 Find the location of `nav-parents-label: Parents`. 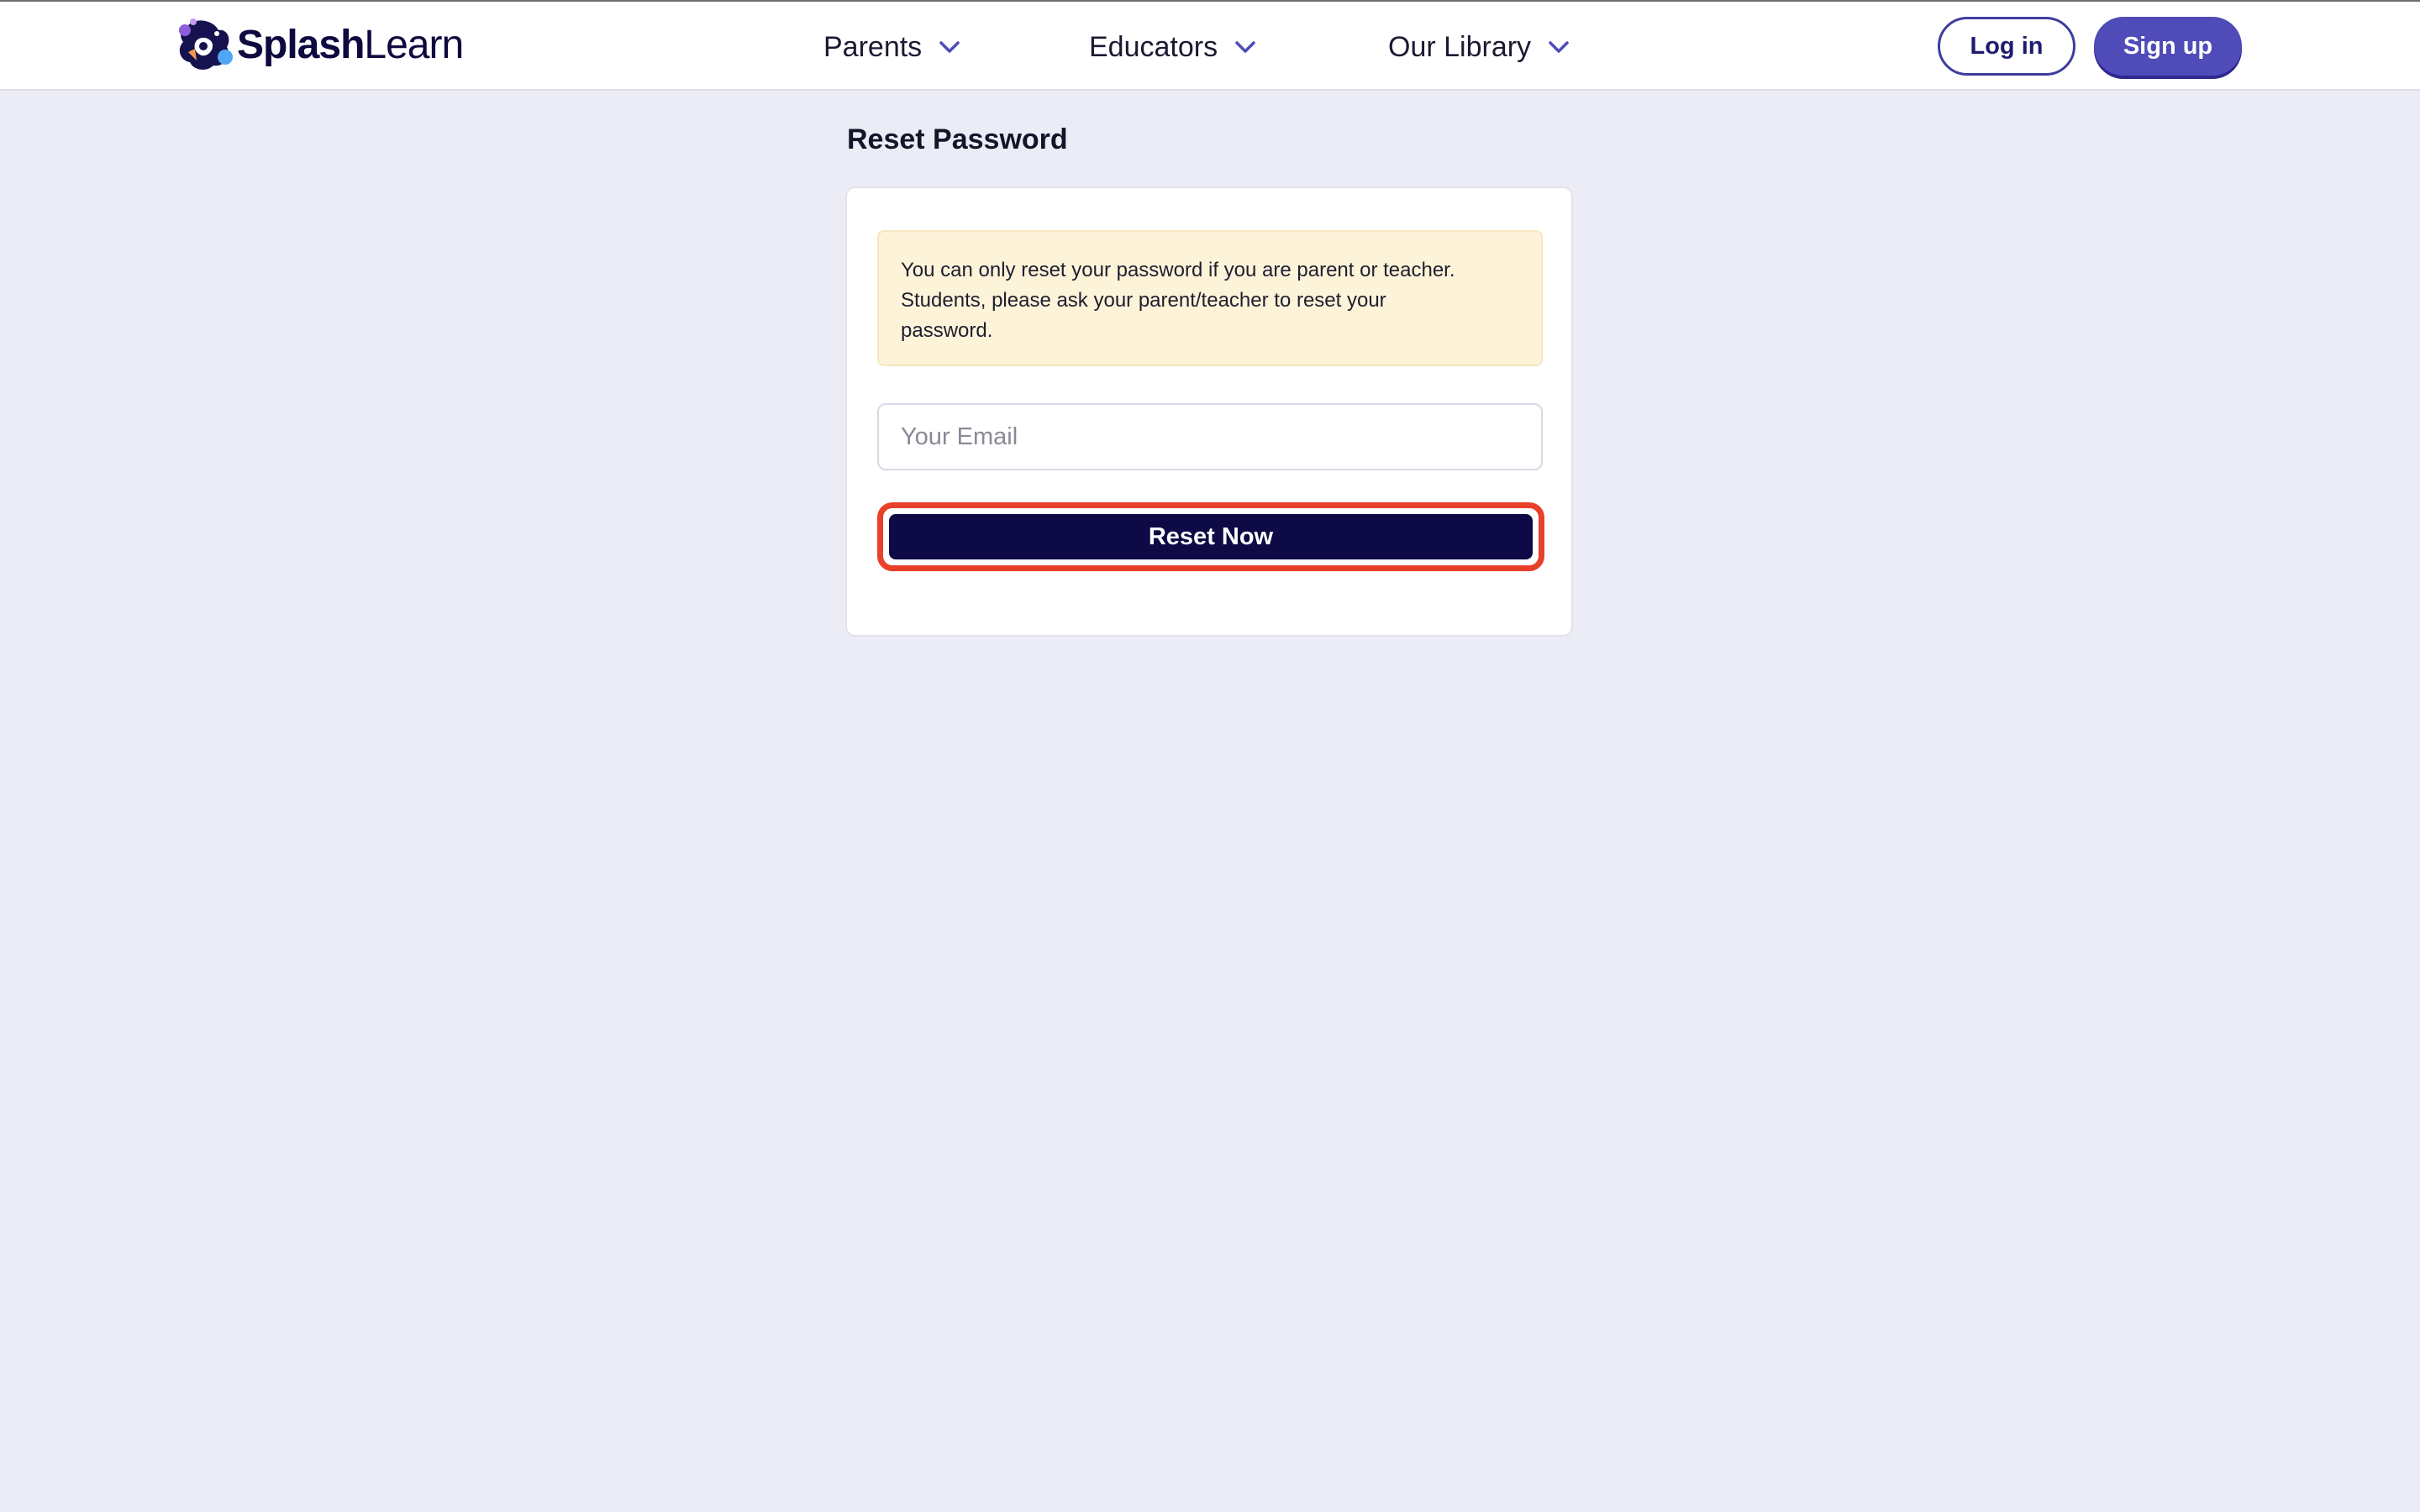

nav-parents-label: Parents is located at coordinates (873, 47).